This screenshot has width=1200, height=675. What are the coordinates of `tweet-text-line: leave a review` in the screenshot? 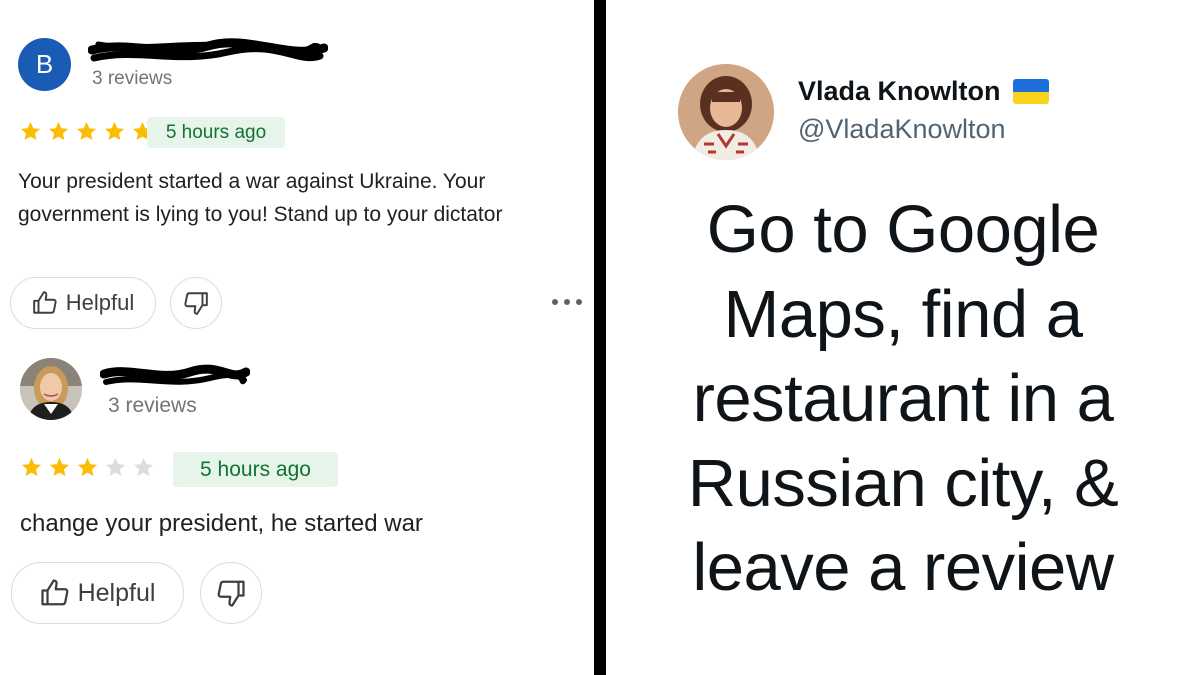 It's located at (903, 567).